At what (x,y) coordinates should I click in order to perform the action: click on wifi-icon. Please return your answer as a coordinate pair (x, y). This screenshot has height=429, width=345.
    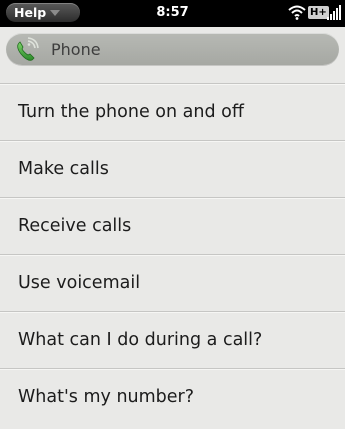
    Looking at the image, I should click on (297, 12).